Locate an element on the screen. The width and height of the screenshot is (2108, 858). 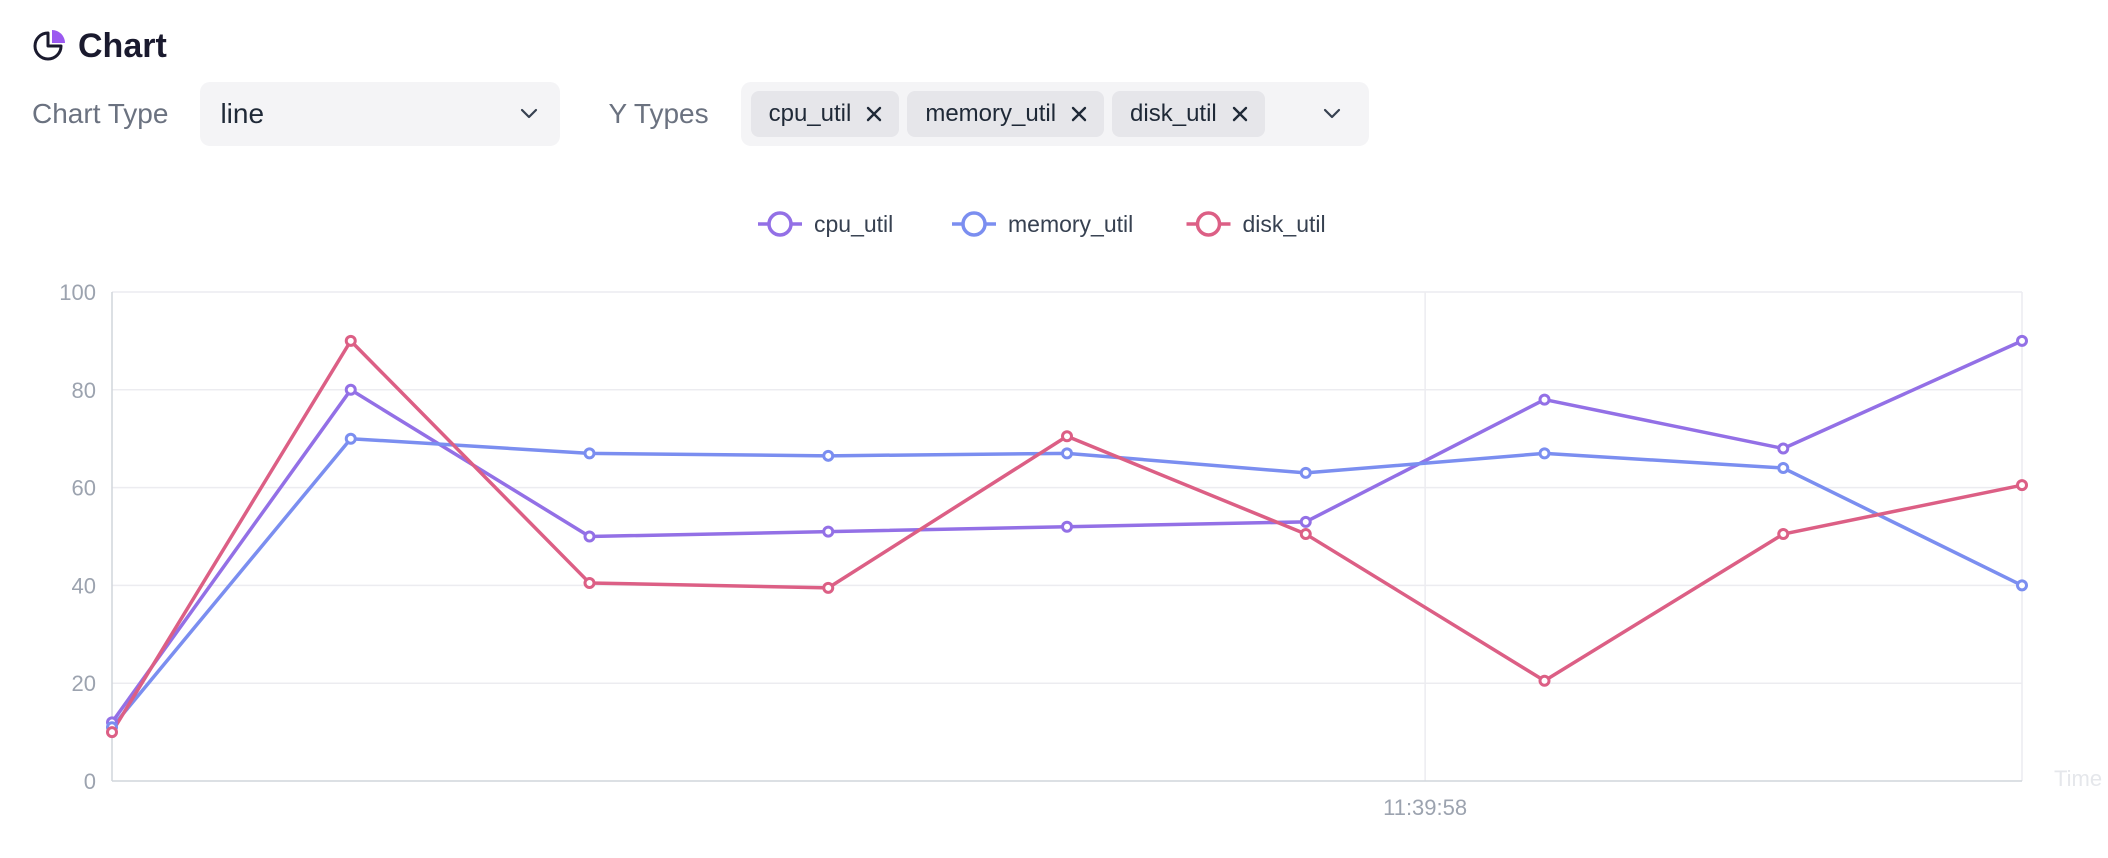
pie-chart-icon is located at coordinates (49, 46).